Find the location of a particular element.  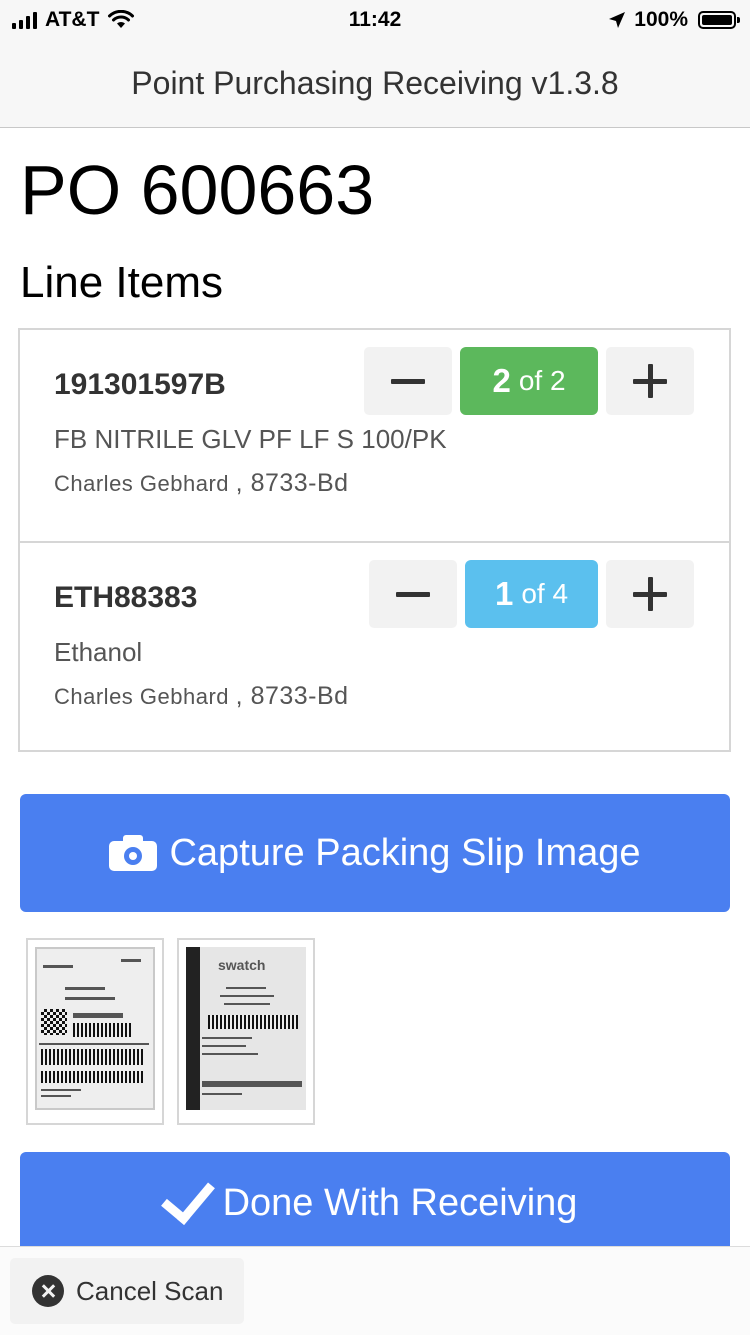

capture-label: Capture Packing Slip Image is located at coordinates (405, 852).